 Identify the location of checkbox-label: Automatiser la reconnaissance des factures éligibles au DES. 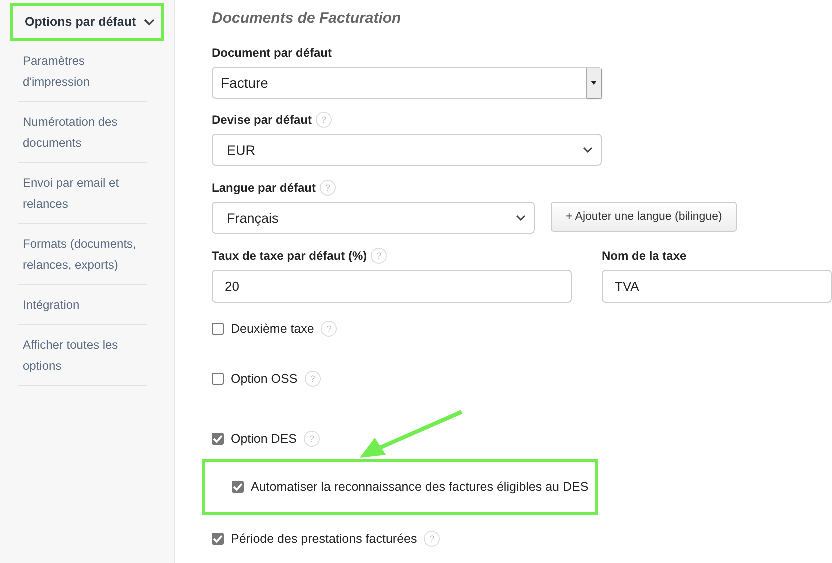
(420, 487).